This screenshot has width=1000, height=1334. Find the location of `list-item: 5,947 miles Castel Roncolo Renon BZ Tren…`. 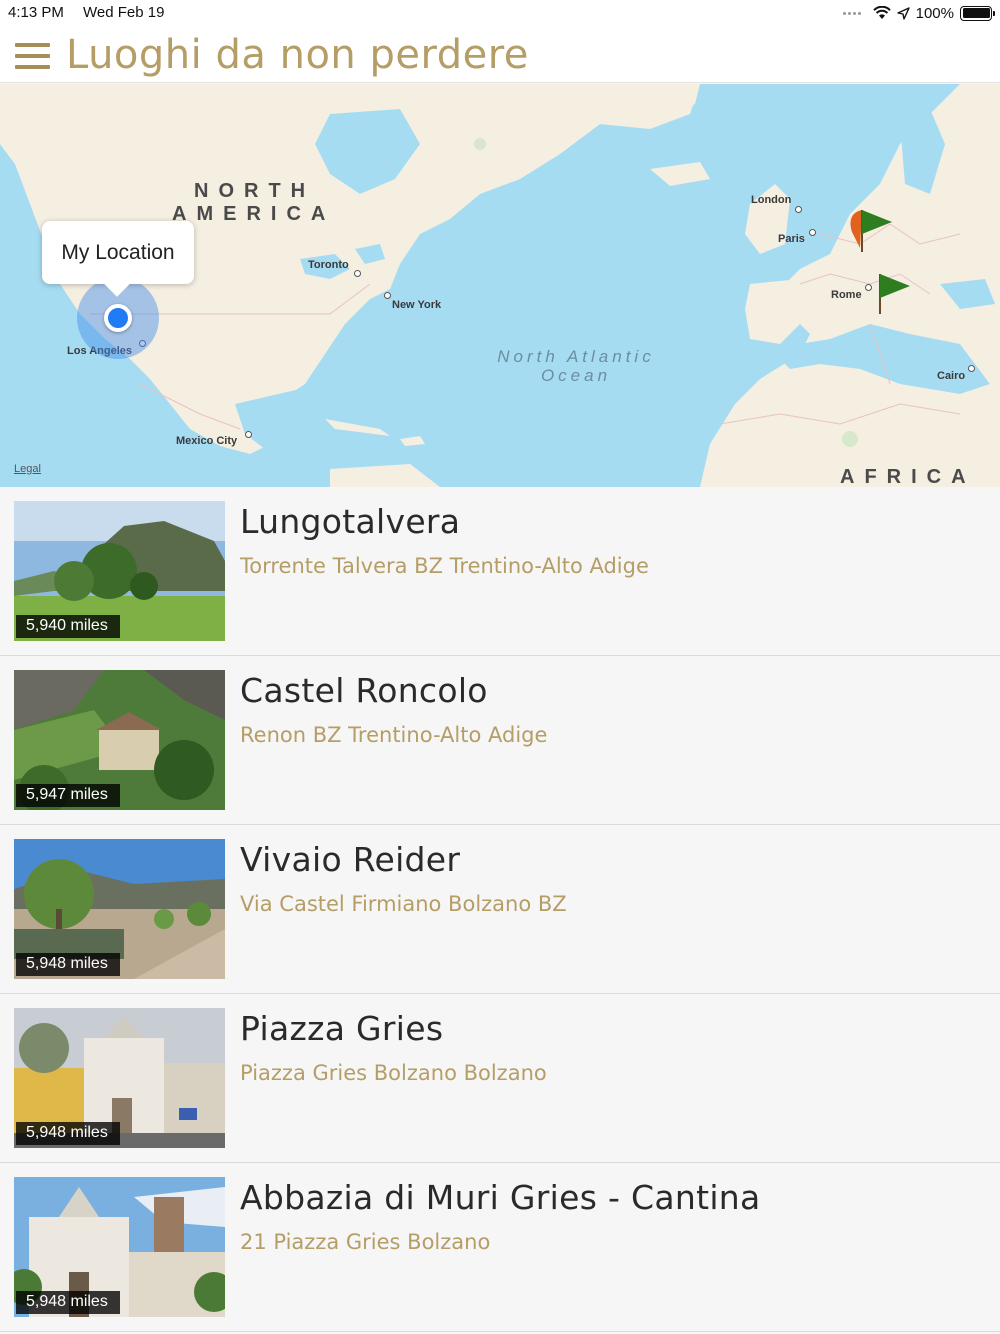

list-item: 5,947 miles Castel Roncolo Renon BZ Tren… is located at coordinates (500, 740).